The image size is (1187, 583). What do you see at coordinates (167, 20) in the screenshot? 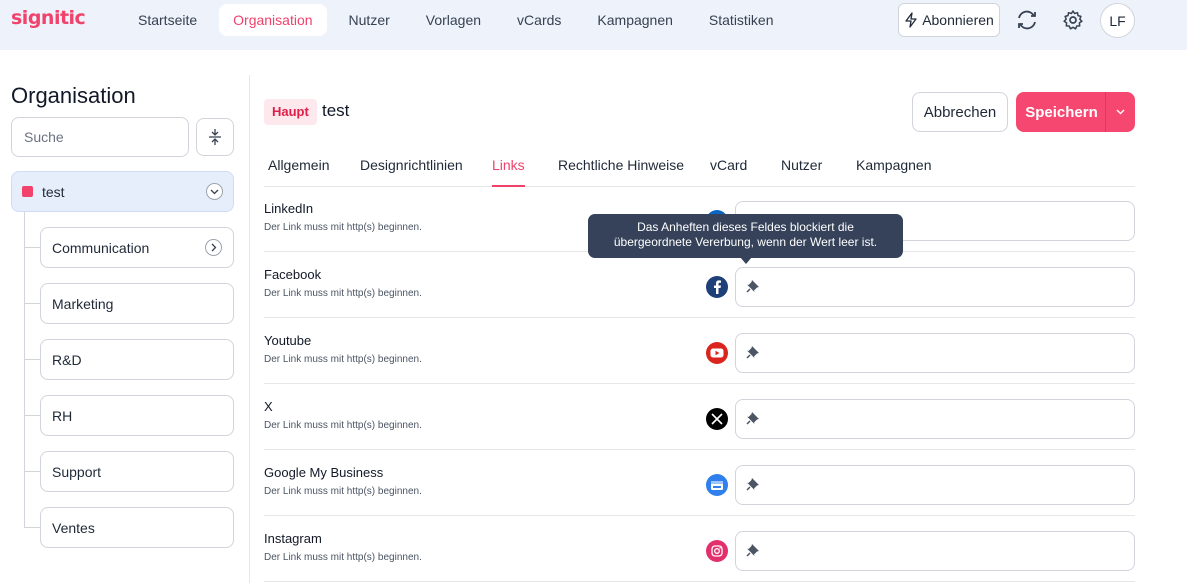
I see `nav-startseite: Startseite` at bounding box center [167, 20].